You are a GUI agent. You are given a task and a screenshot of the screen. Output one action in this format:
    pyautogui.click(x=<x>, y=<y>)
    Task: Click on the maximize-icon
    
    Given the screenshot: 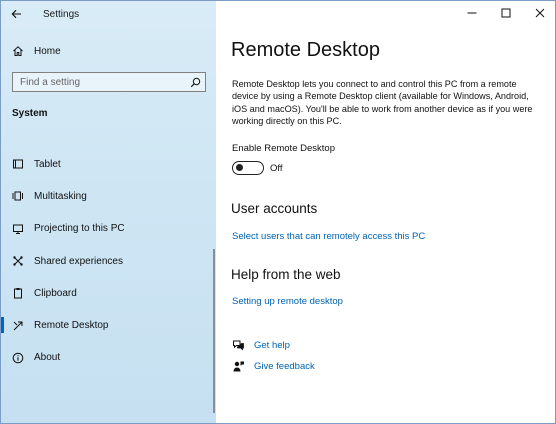 What is the action you would take?
    pyautogui.click(x=506, y=13)
    